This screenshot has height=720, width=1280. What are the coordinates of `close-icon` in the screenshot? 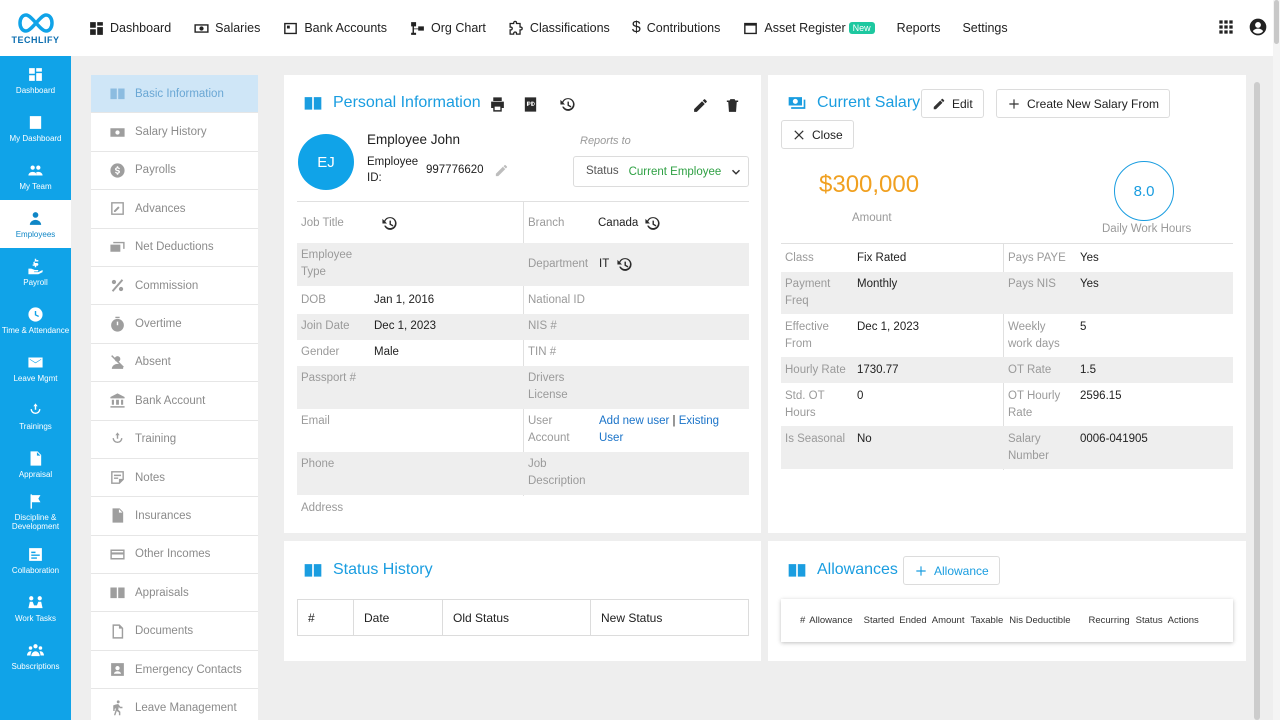 It's located at (799, 134).